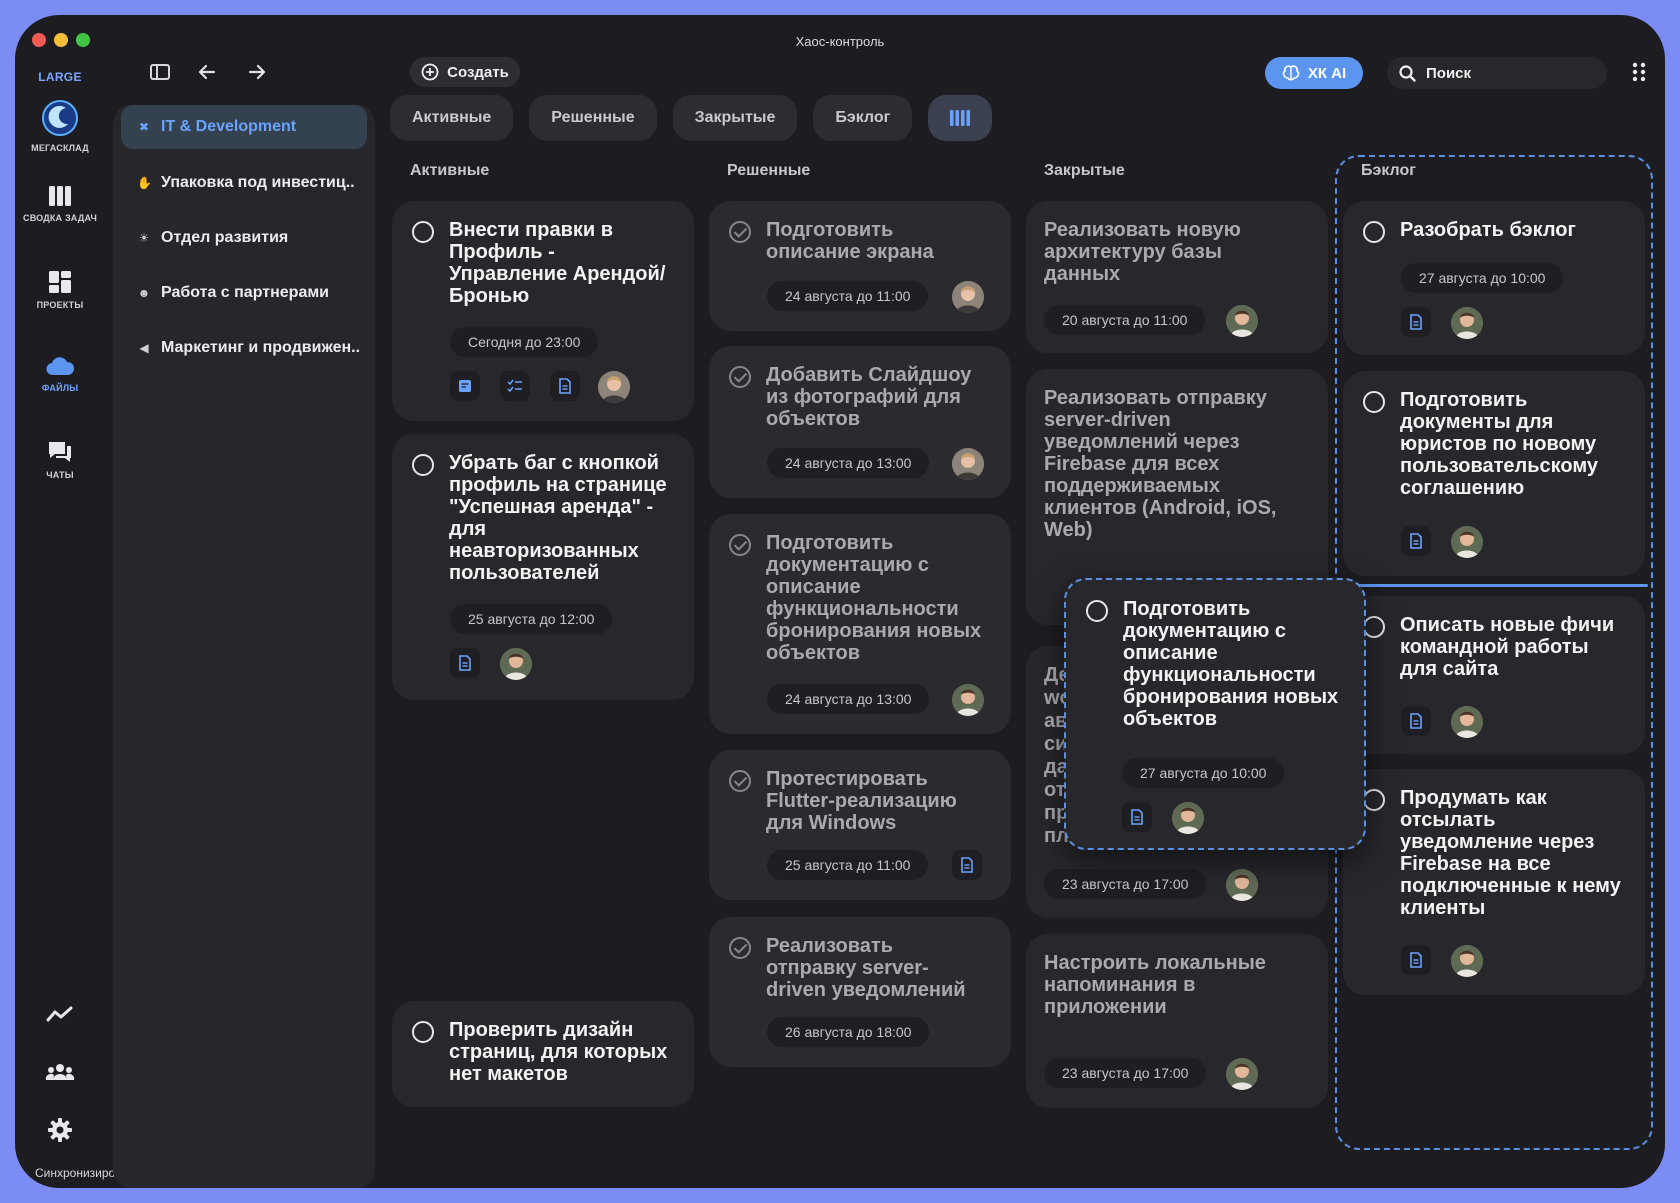  Describe the element at coordinates (848, 296) in the screenshot. I see `task-due-date: 24 августа до 11:00` at that location.